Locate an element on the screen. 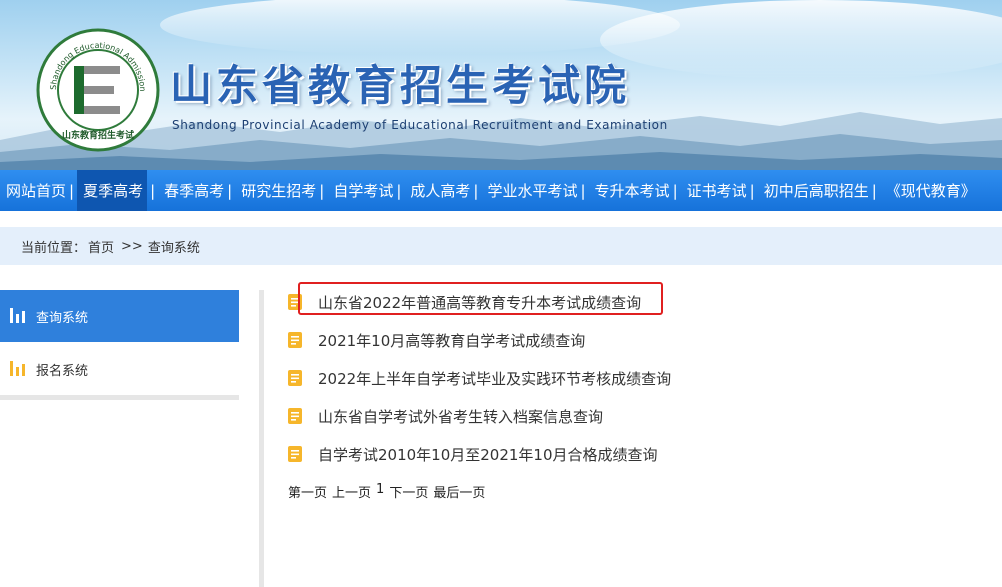  list-item: 2022年上半年自学考试毕业及实践环节考核成绩查询 is located at coordinates (479, 378).